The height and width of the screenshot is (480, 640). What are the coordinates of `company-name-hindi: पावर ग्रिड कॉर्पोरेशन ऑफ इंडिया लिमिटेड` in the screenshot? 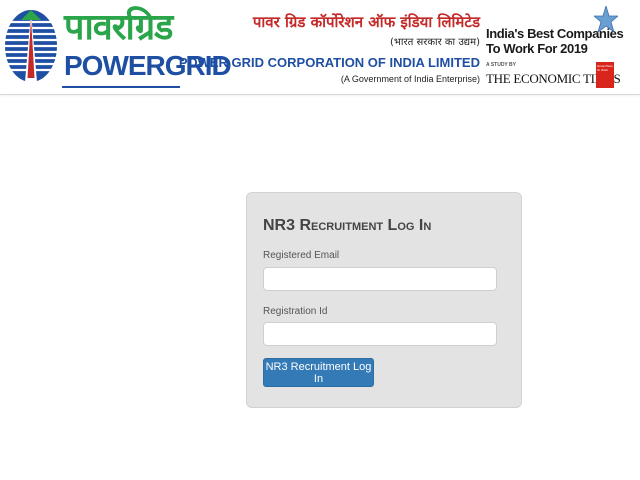 It's located at (366, 22).